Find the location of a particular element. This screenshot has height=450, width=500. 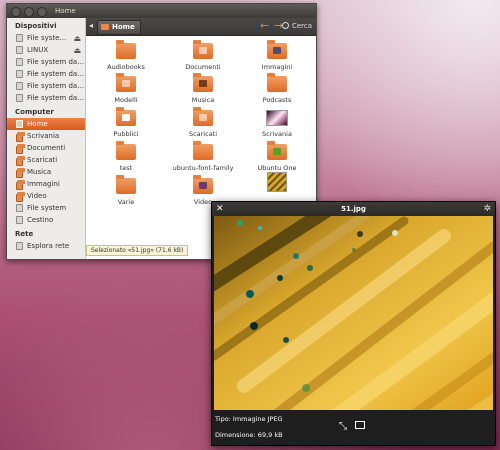

sidebar-item-label: Musica is located at coordinates (39, 172).